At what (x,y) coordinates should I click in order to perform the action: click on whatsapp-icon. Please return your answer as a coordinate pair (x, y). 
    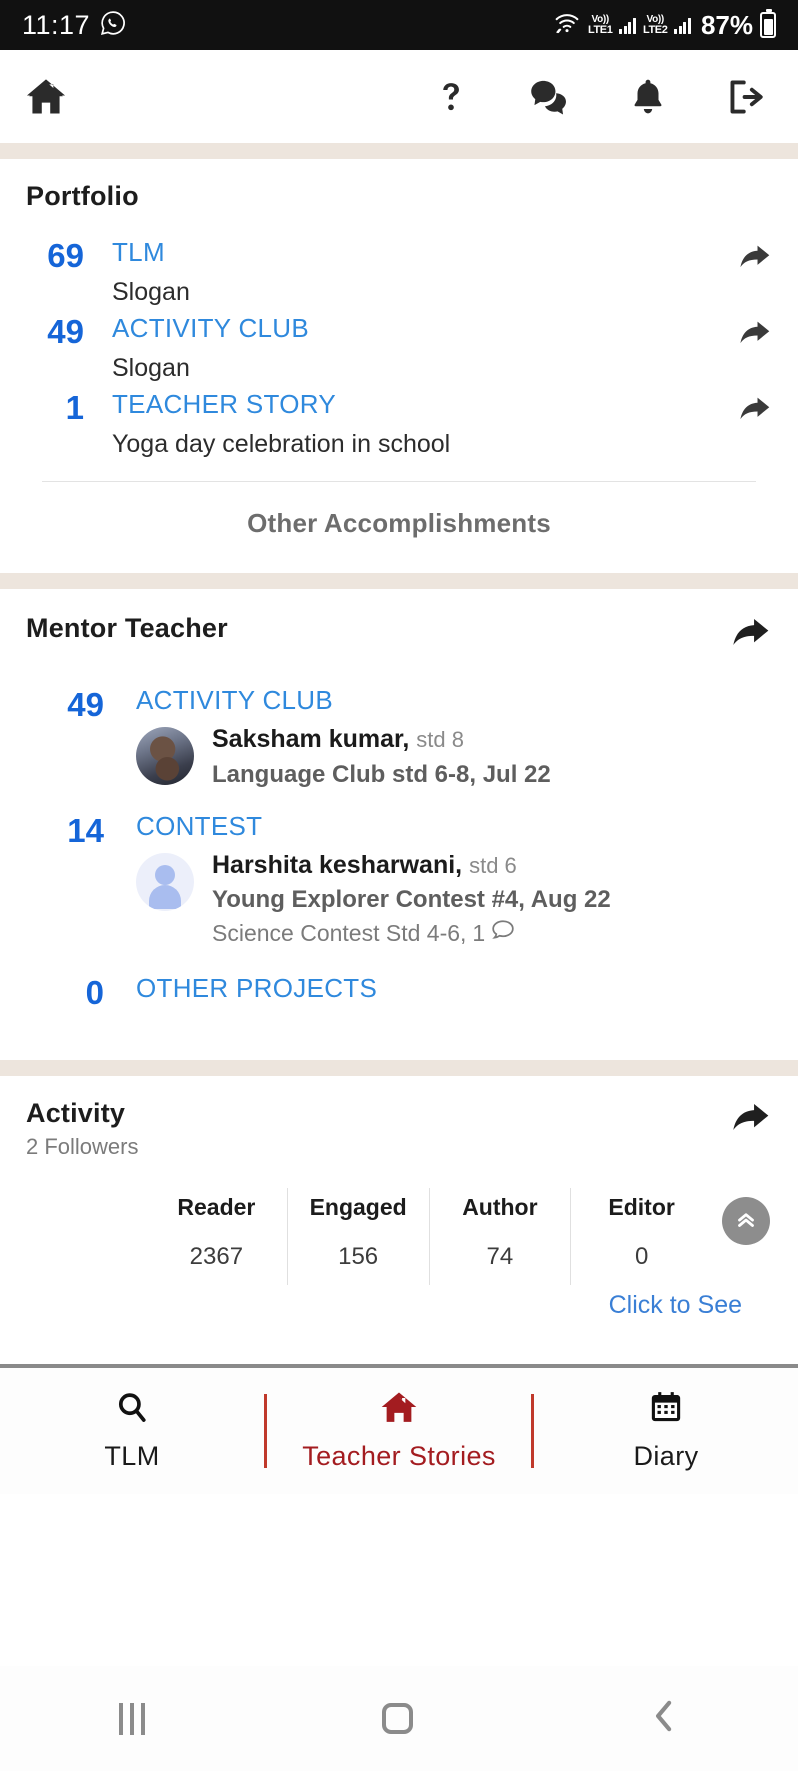
    Looking at the image, I should click on (113, 25).